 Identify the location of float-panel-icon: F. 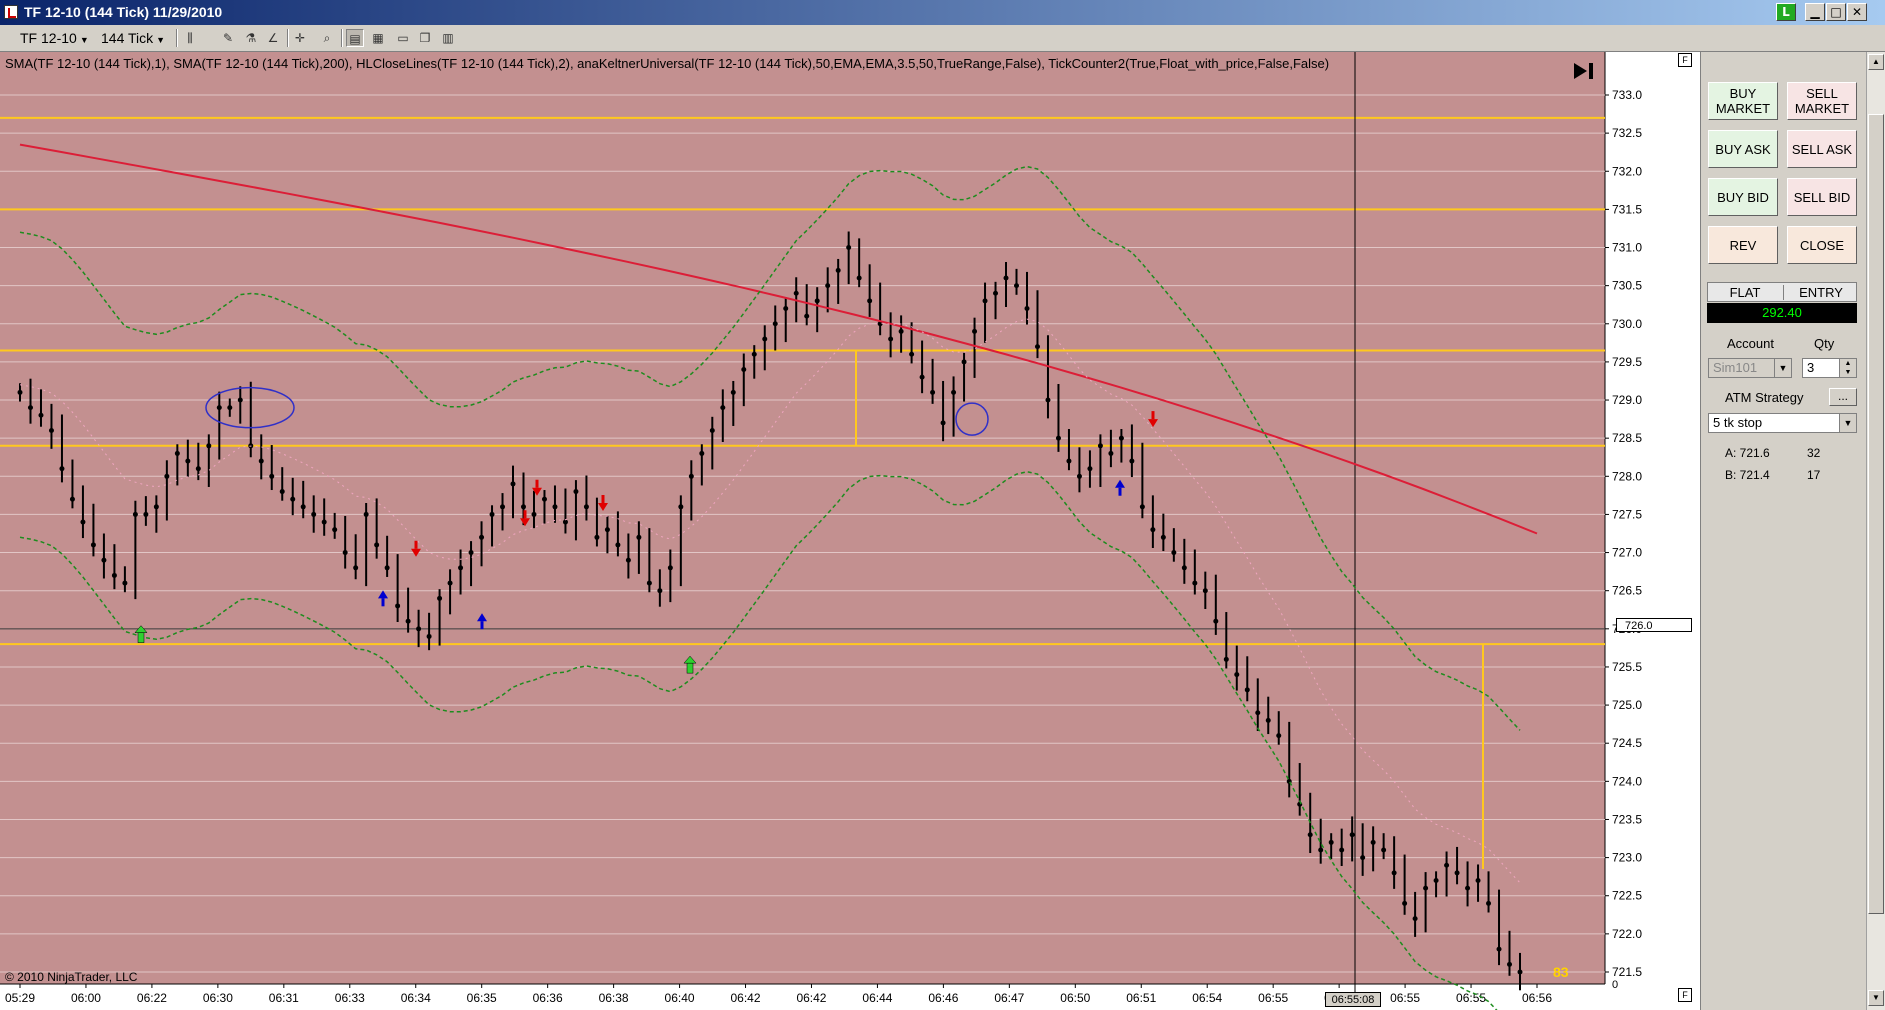
(1685, 60).